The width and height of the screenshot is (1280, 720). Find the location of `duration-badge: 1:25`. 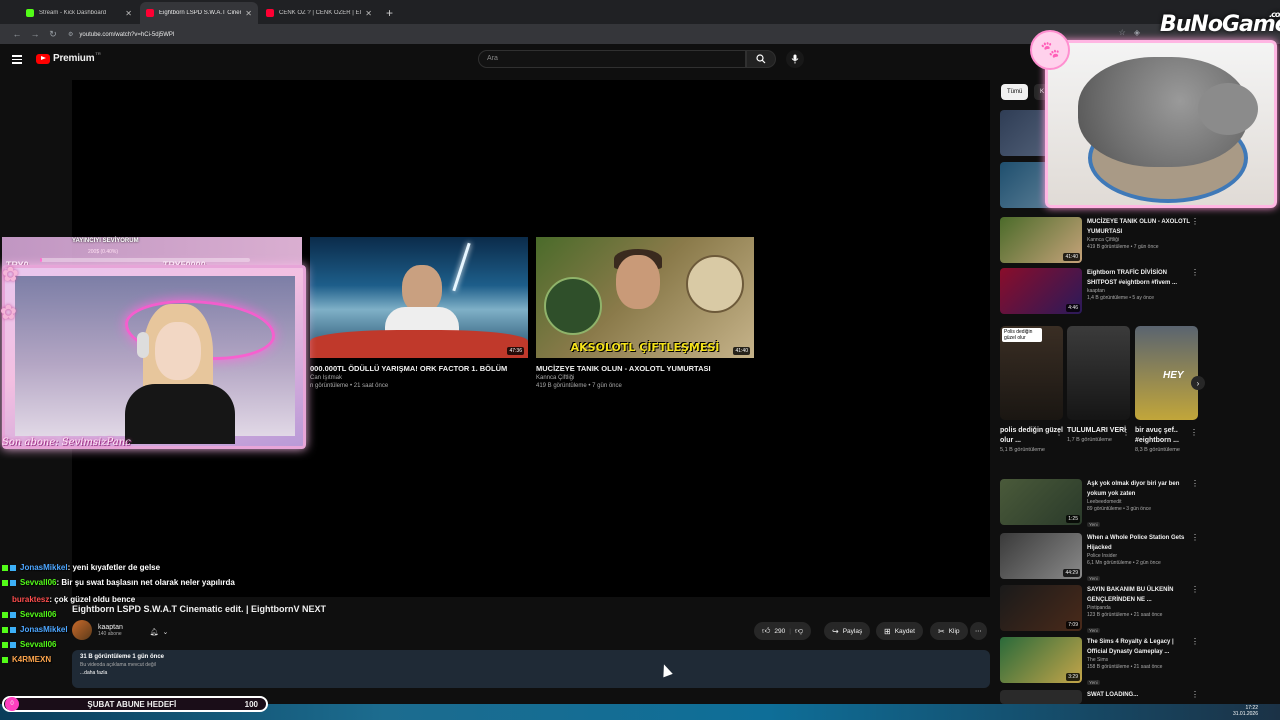

duration-badge: 1:25 is located at coordinates (1073, 519).